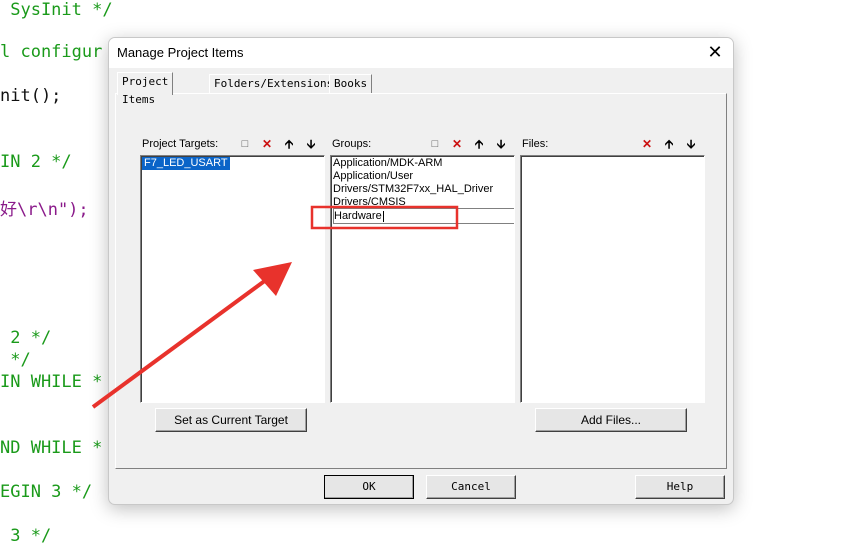 This screenshot has width=841, height=548. What do you see at coordinates (51, 52) in the screenshot?
I see `code-line: l configur` at bounding box center [51, 52].